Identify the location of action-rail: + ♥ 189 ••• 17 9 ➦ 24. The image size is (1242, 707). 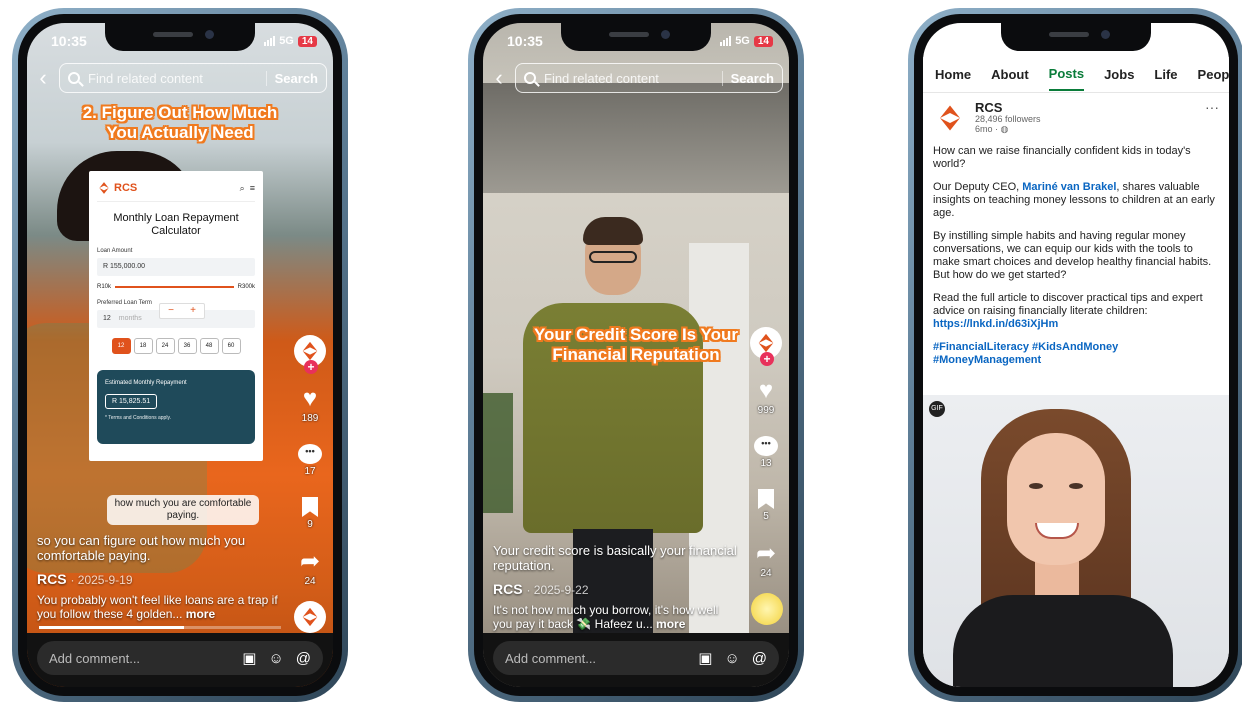
(310, 484).